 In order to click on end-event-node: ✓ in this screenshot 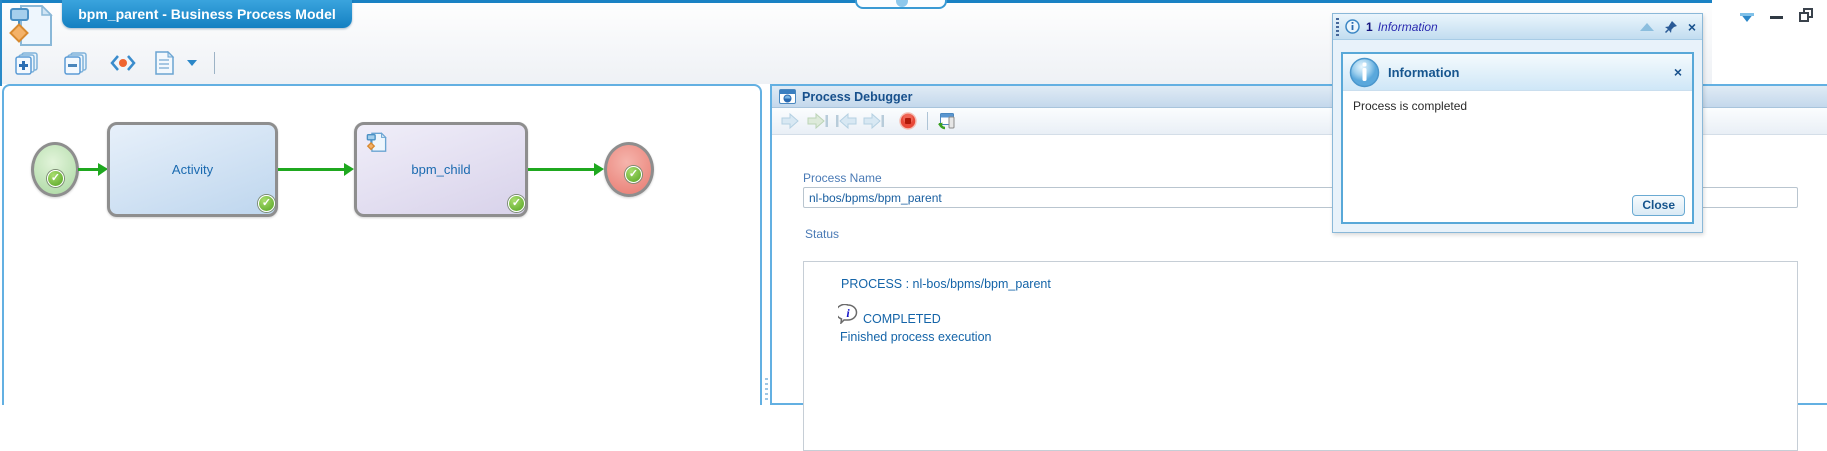, I will do `click(629, 169)`.